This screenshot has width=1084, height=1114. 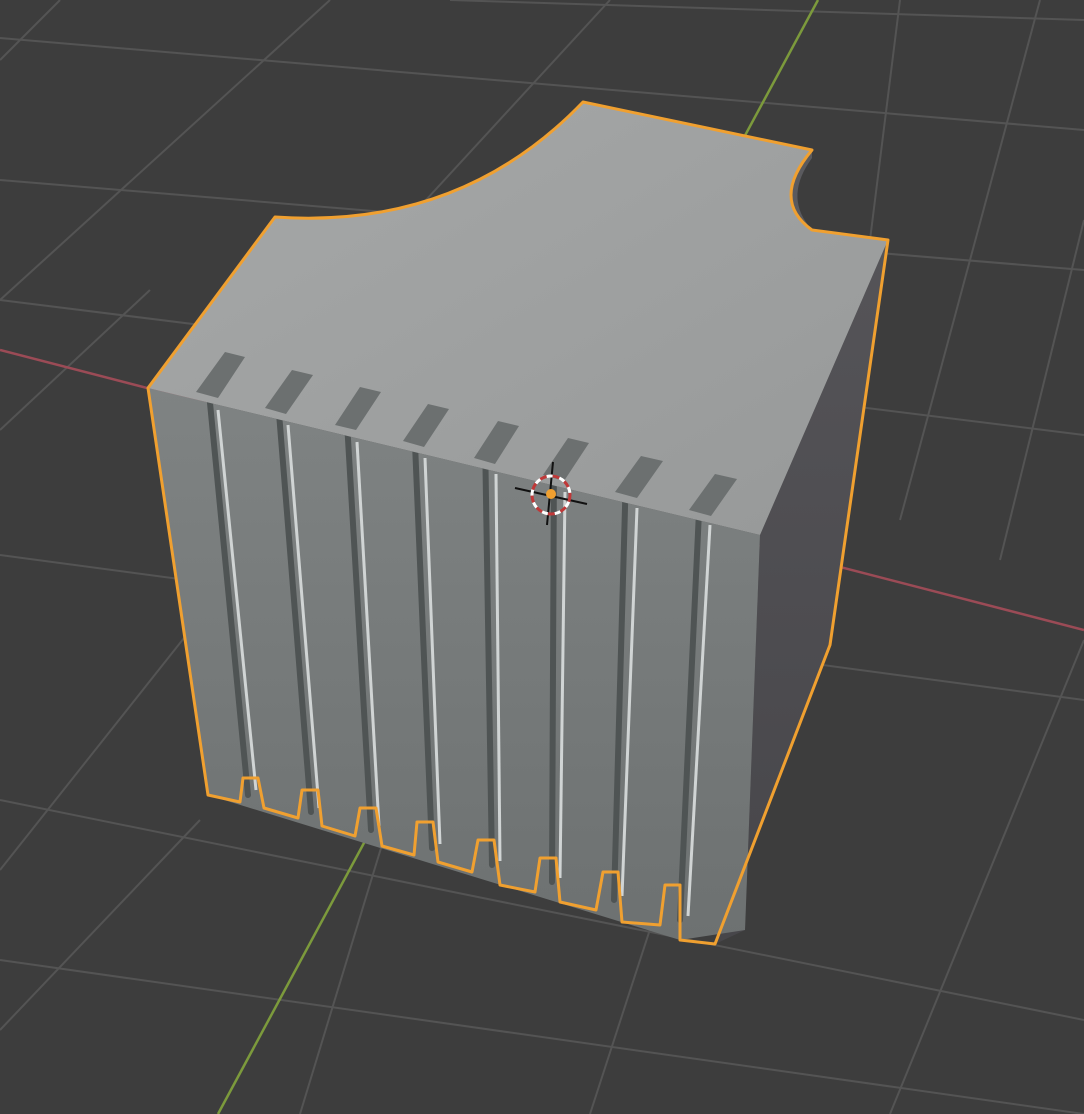 I want to click on object-origin-dot, so click(x=551, y=494).